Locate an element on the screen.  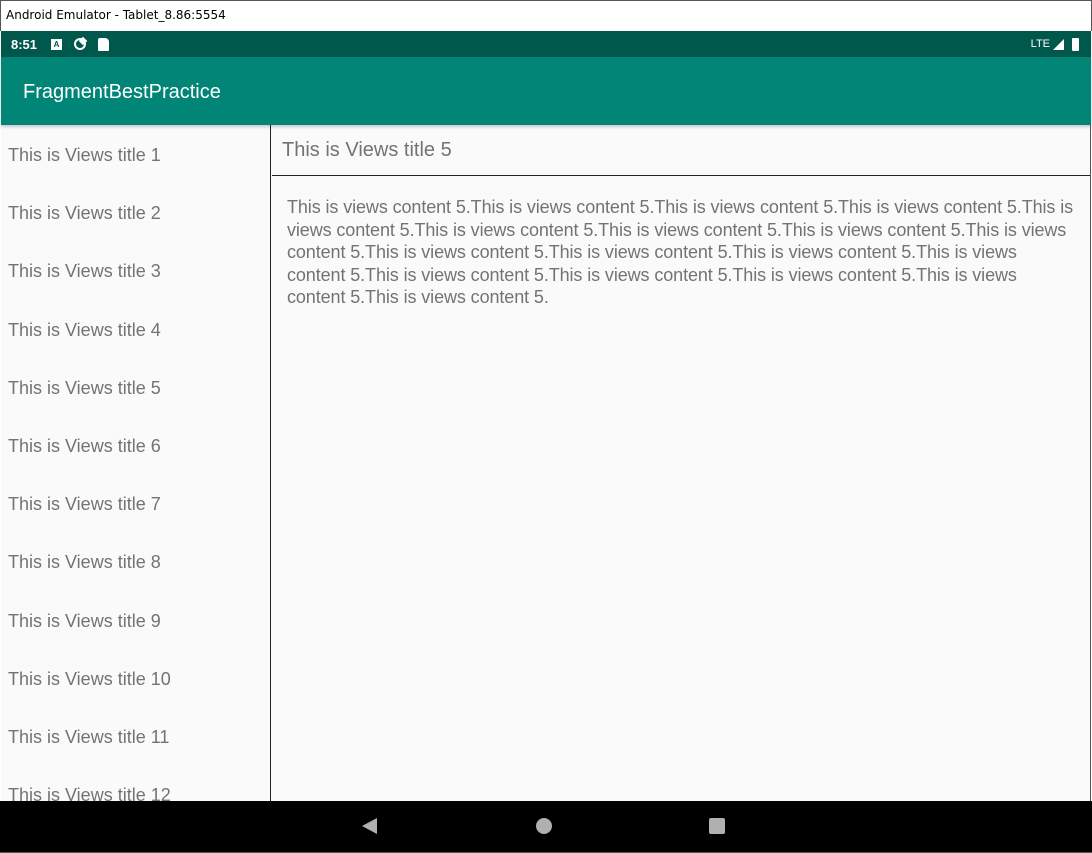
signal-icon is located at coordinates (1058, 44).